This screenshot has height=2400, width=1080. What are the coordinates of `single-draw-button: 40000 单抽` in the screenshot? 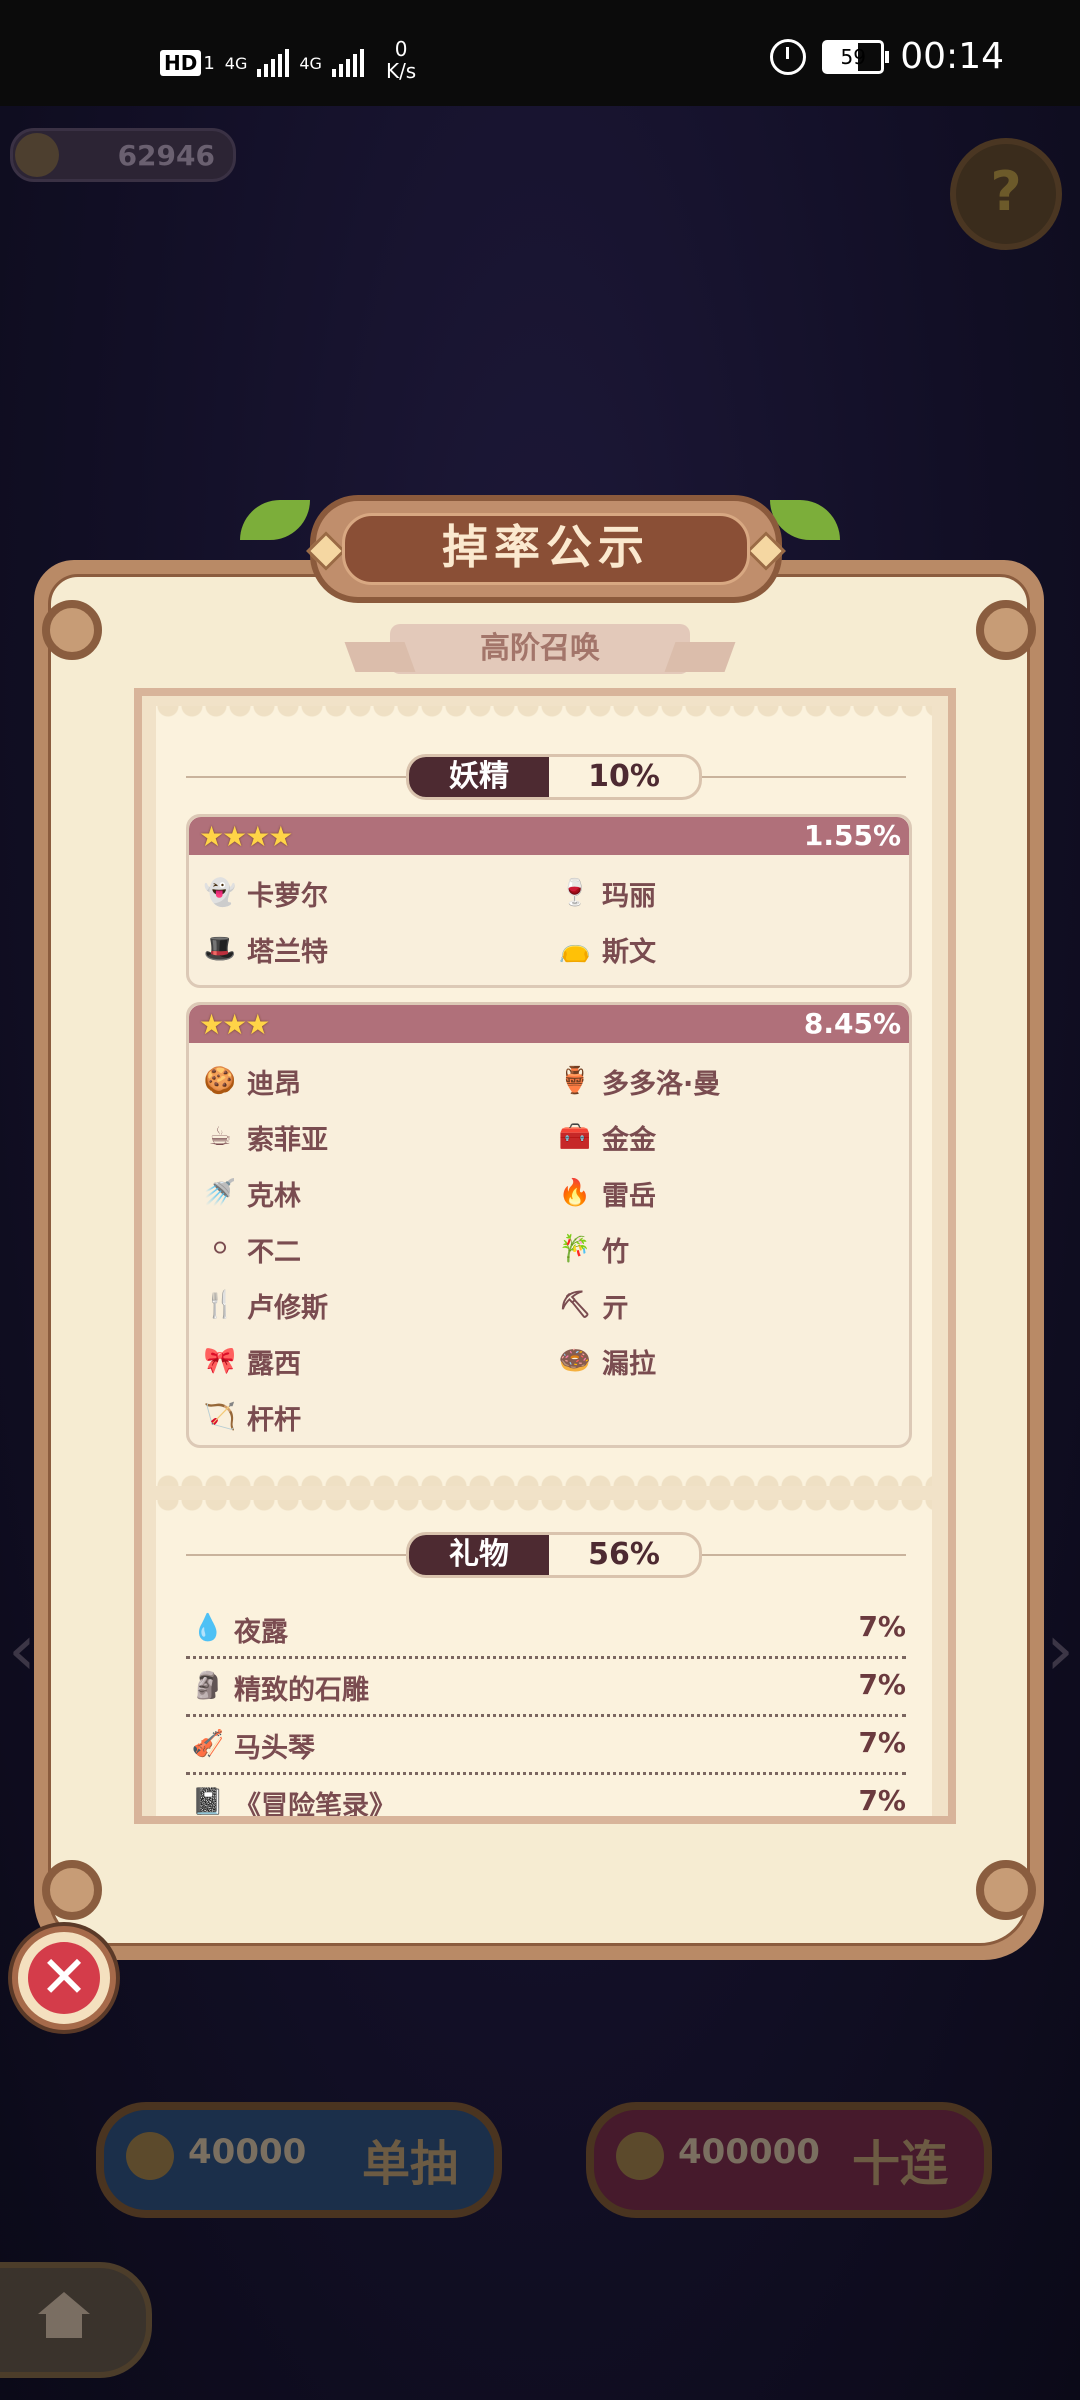 It's located at (299, 2160).